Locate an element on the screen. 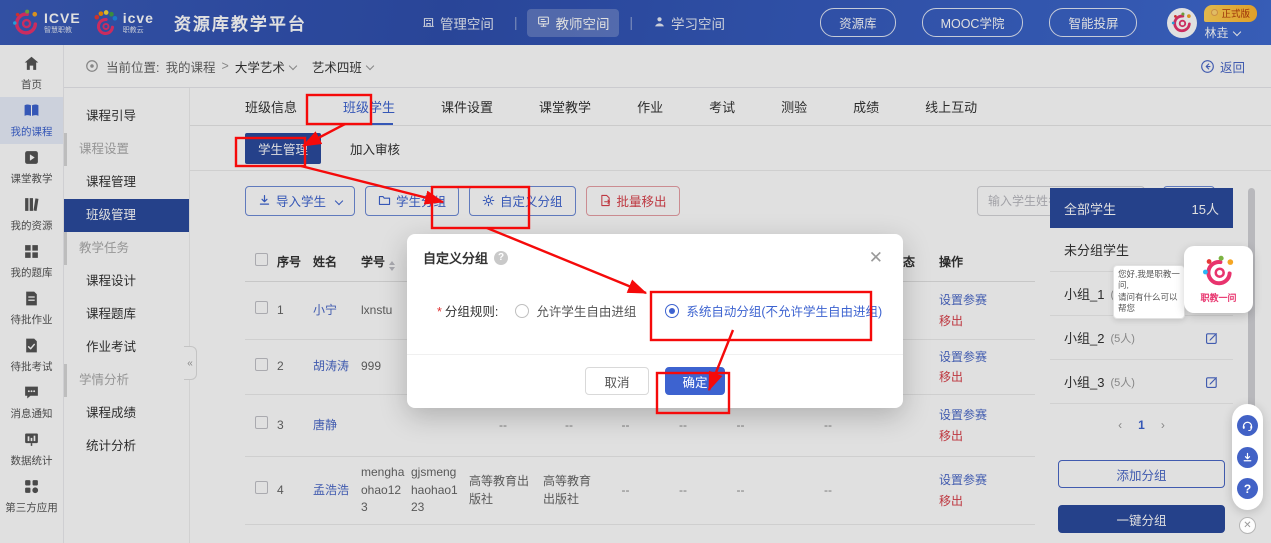 Image resolution: width=1271 pixels, height=543 pixels. confirm-button: 确定 is located at coordinates (695, 381).